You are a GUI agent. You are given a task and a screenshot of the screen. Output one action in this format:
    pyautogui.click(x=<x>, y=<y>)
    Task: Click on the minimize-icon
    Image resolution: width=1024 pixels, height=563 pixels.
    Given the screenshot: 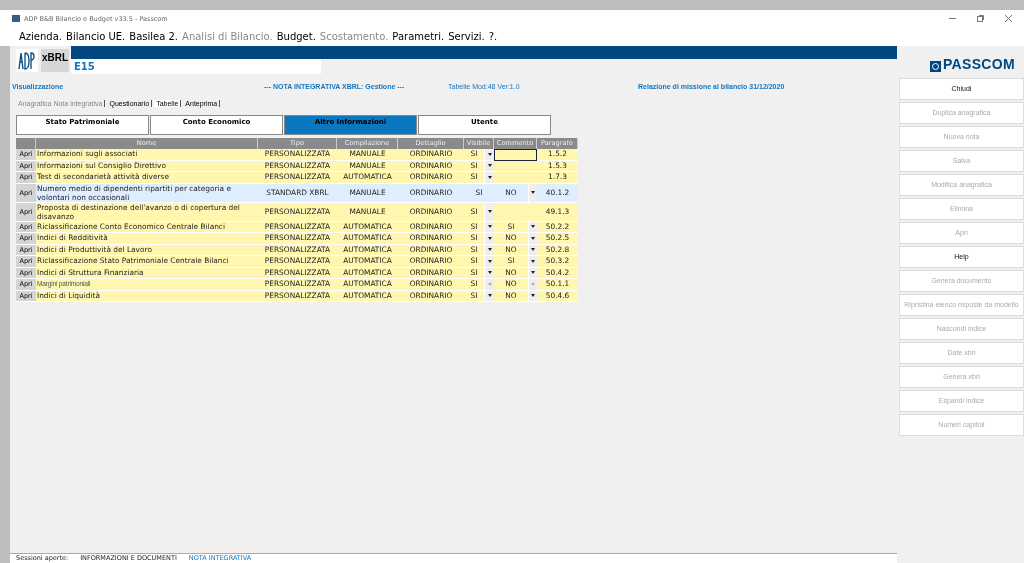 What is the action you would take?
    pyautogui.click(x=952, y=18)
    